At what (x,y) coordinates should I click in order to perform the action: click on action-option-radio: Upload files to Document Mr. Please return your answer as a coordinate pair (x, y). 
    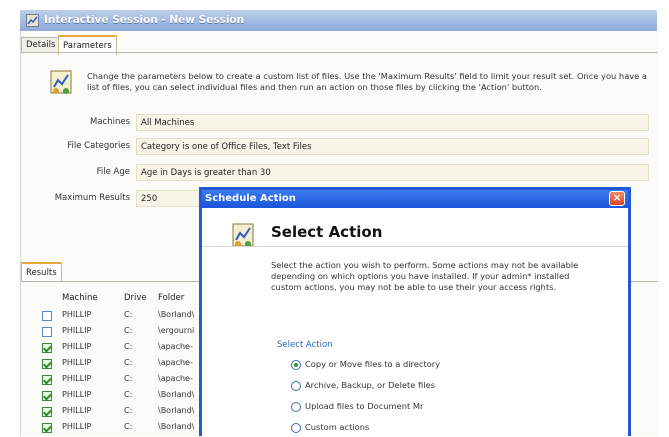
    Looking at the image, I should click on (441, 408).